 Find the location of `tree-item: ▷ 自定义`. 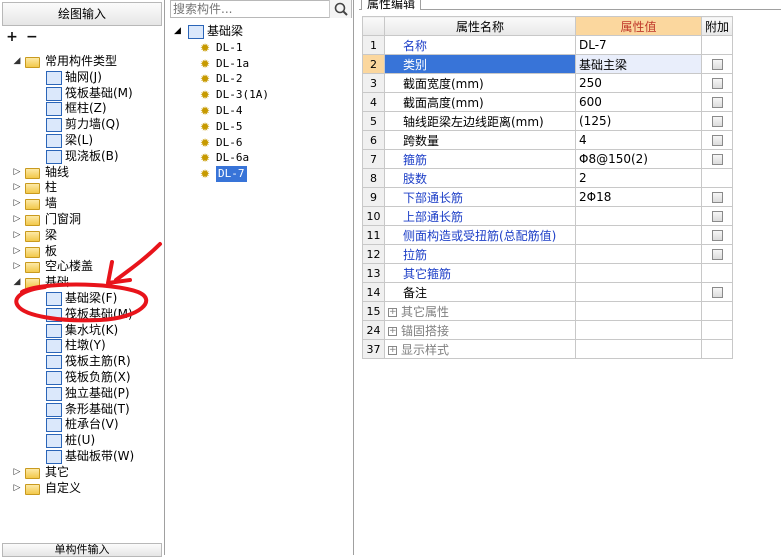

tree-item: ▷ 自定义 is located at coordinates (82, 489).